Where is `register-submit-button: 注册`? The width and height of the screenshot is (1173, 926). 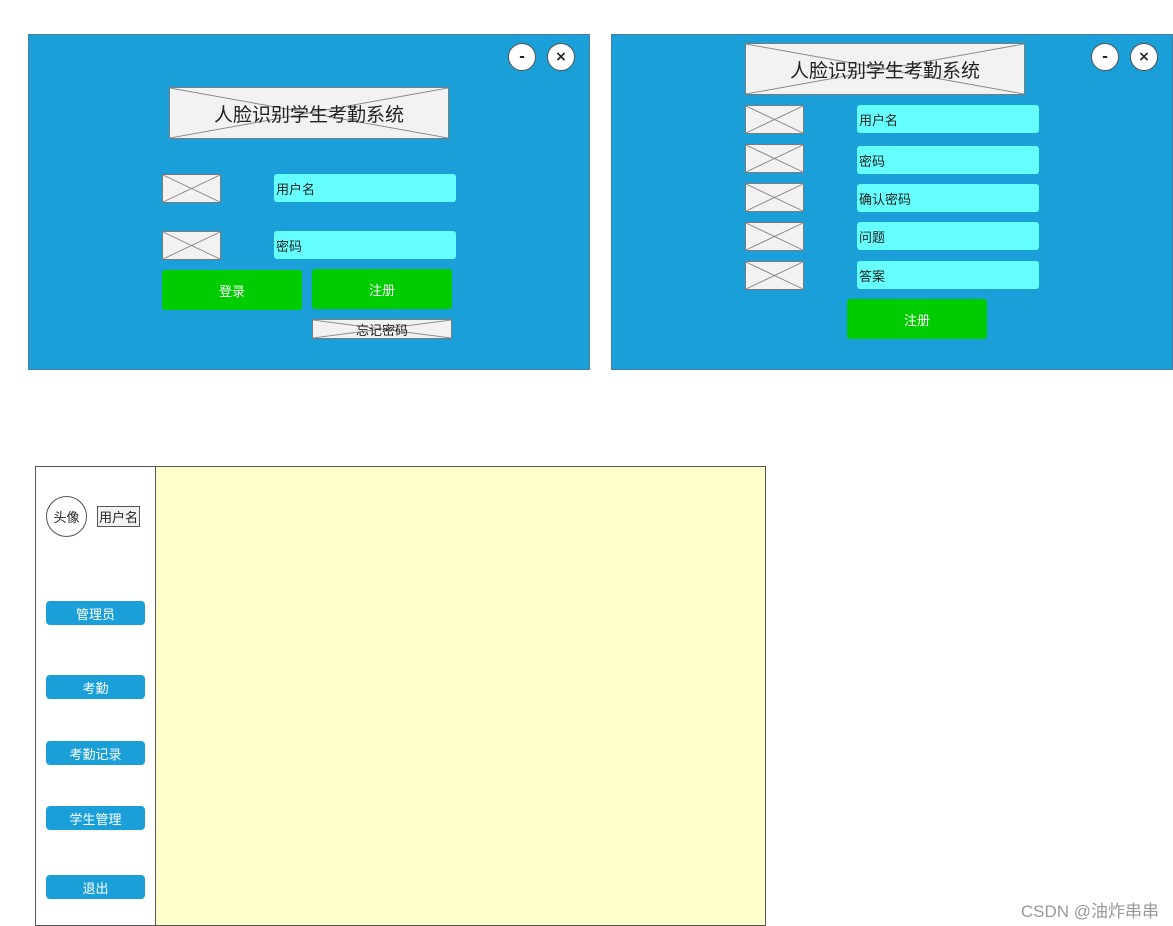
register-submit-button: 注册 is located at coordinates (917, 319).